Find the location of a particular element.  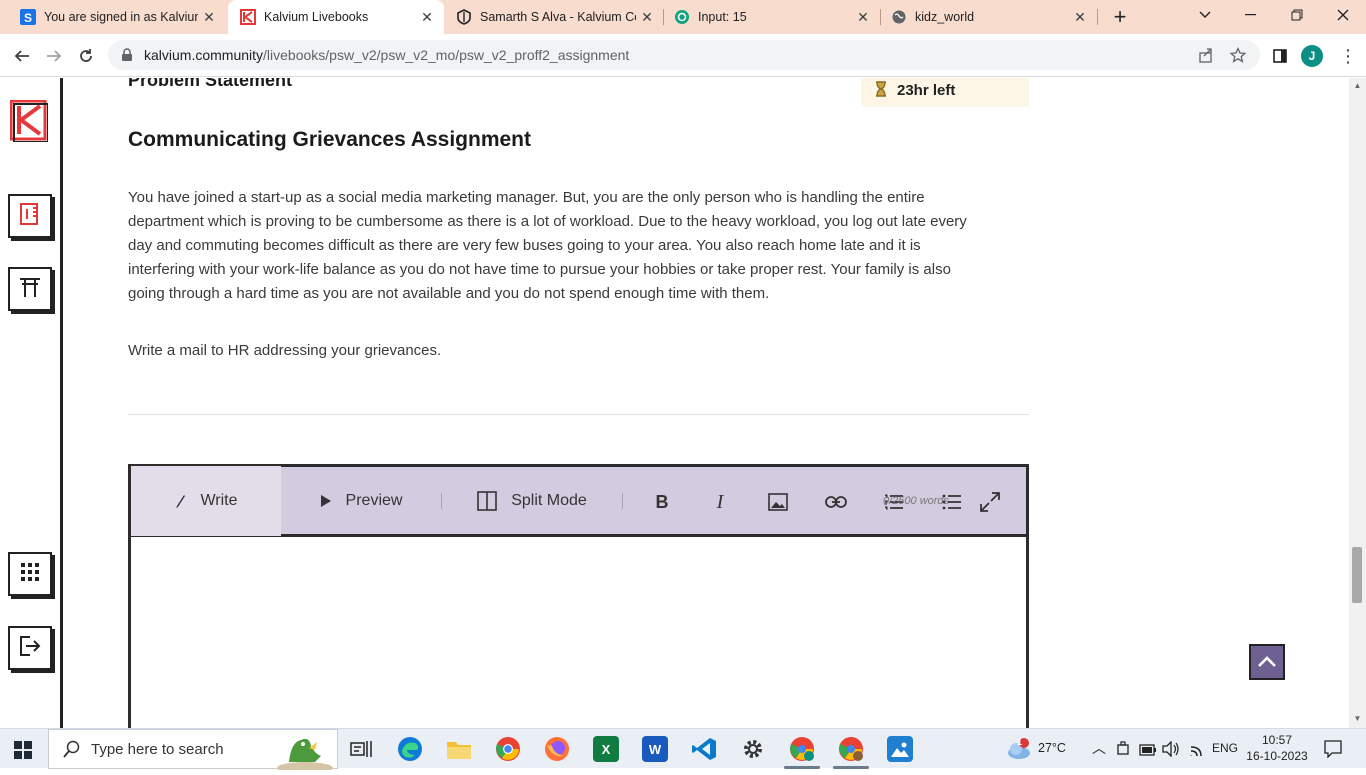

chrome-profile-j-icon is located at coordinates (802, 749).